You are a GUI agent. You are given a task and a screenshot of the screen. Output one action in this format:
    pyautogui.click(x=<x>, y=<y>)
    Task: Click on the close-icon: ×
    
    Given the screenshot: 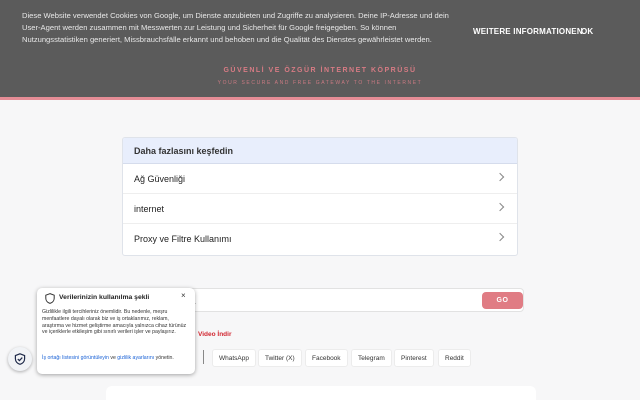 What is the action you would take?
    pyautogui.click(x=183, y=295)
    